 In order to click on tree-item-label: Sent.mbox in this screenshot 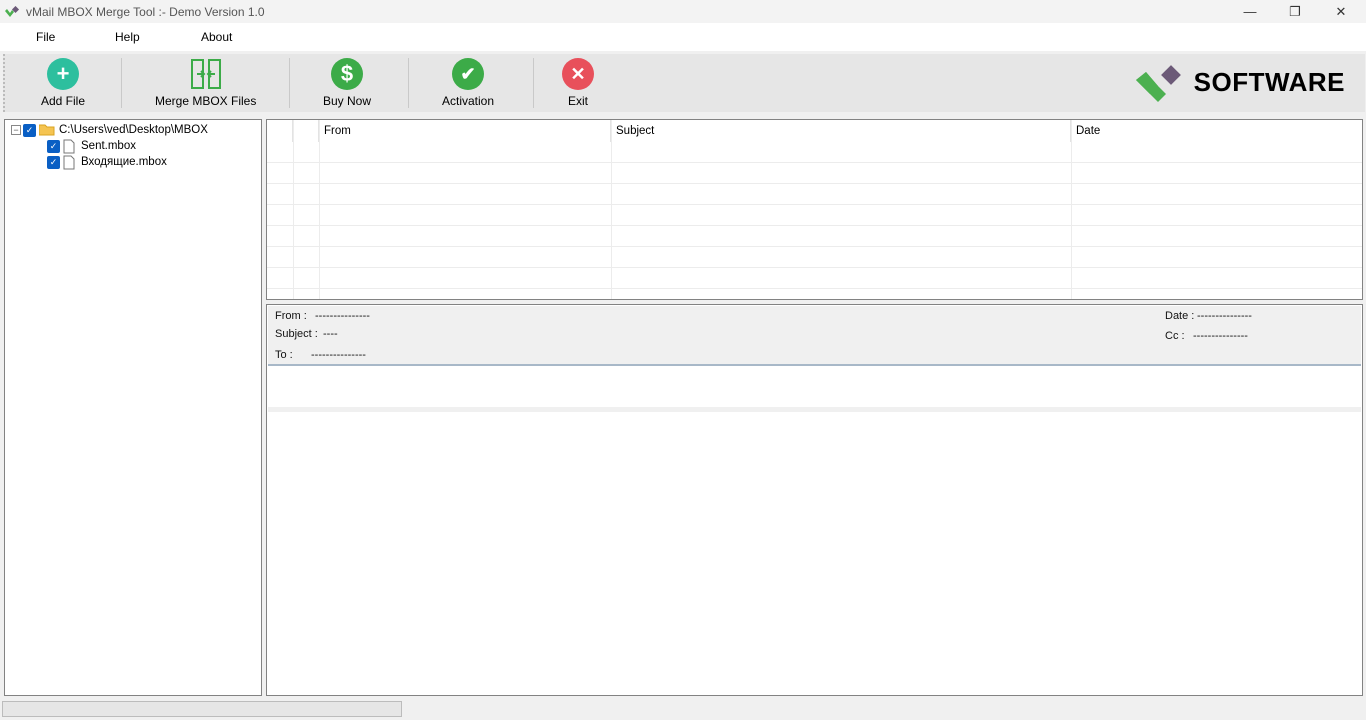, I will do `click(108, 146)`.